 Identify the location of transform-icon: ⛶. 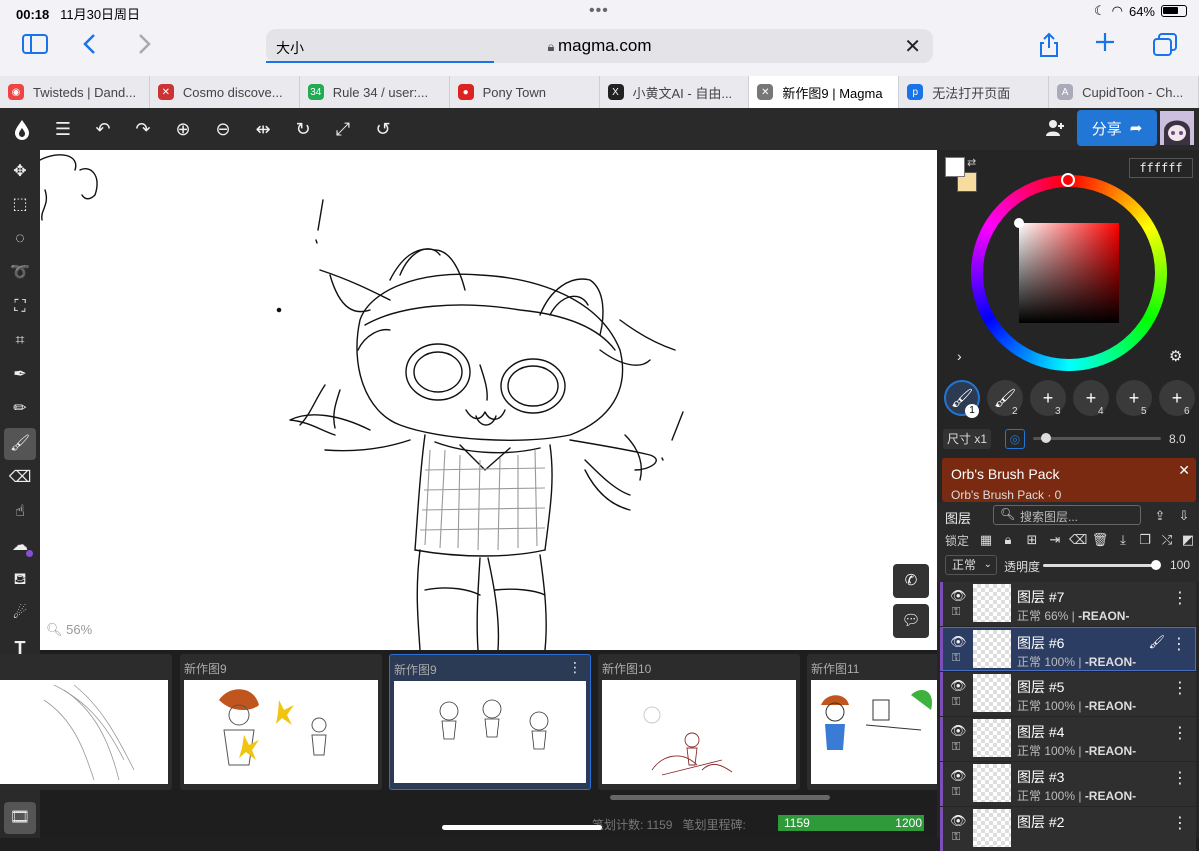
(20, 307).